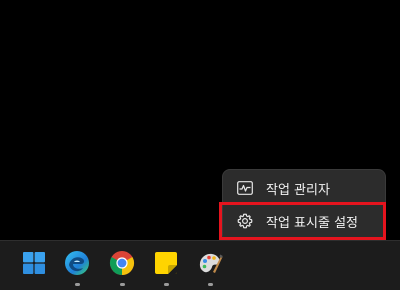  What do you see at coordinates (77, 265) in the screenshot?
I see `edge-icon` at bounding box center [77, 265].